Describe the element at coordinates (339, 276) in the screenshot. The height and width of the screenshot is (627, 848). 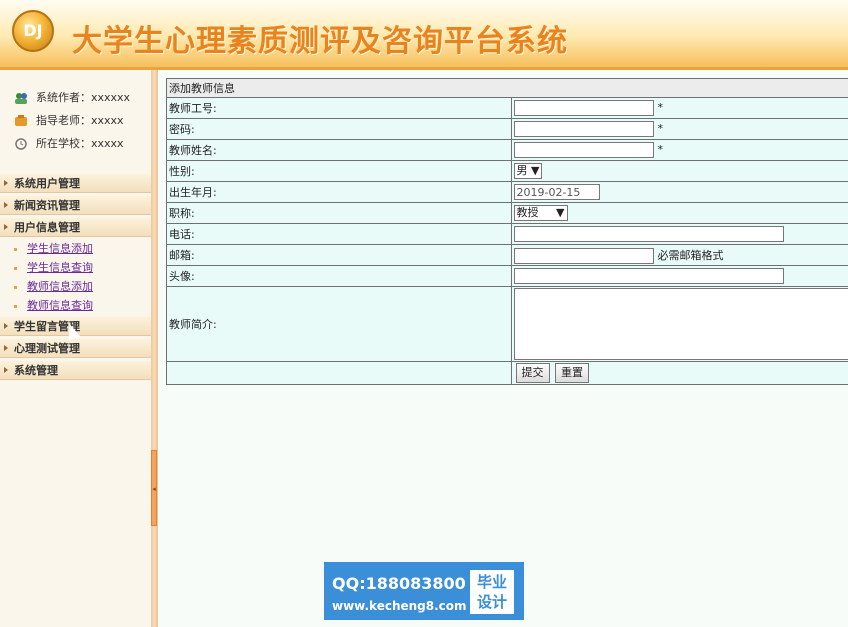
I see `avatar-label: 头像:` at that location.